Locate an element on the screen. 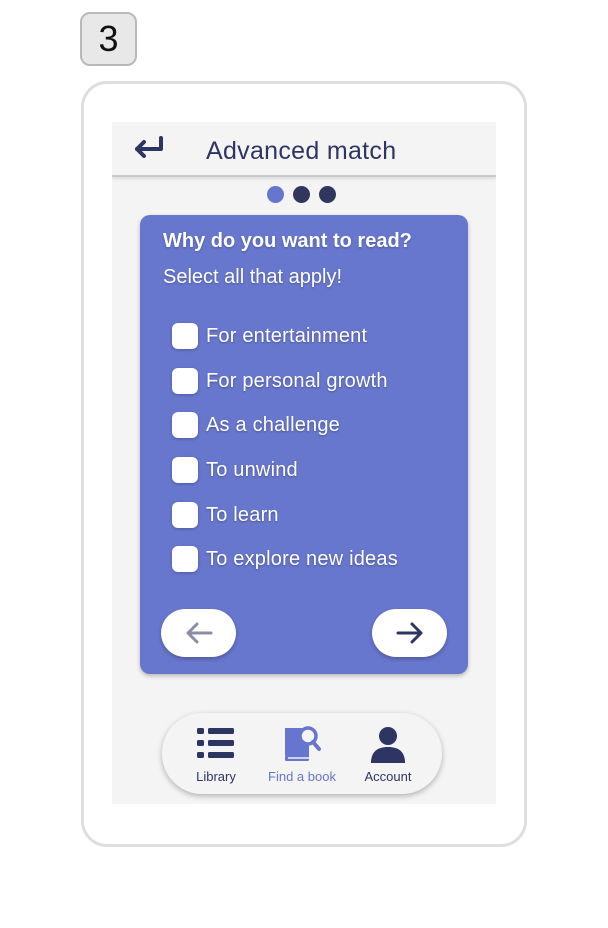 The width and height of the screenshot is (608, 928). step-progress-dots is located at coordinates (301, 194).